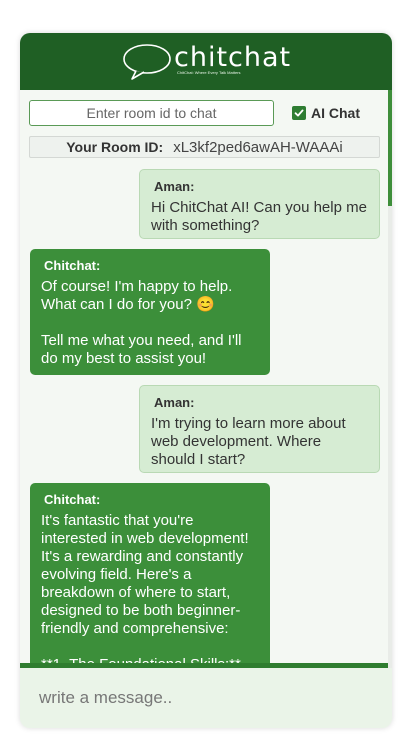  I want to click on message-input, so click(206, 698).